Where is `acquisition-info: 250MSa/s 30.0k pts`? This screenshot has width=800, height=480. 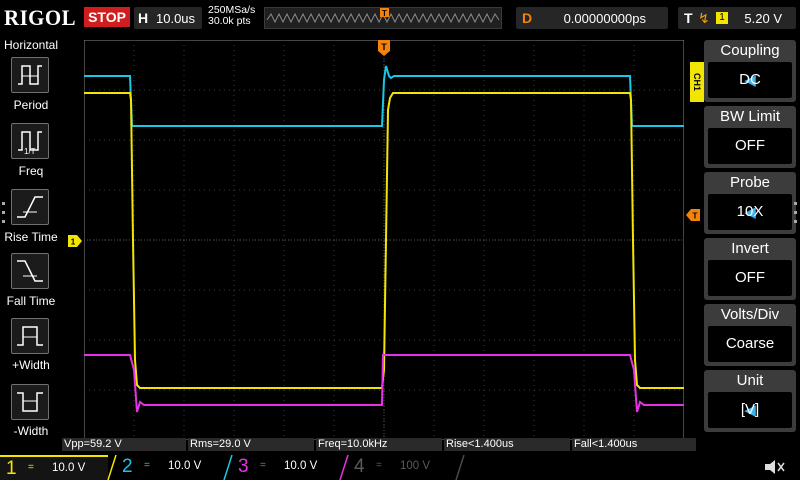 acquisition-info: 250MSa/s 30.0k pts is located at coordinates (231, 16).